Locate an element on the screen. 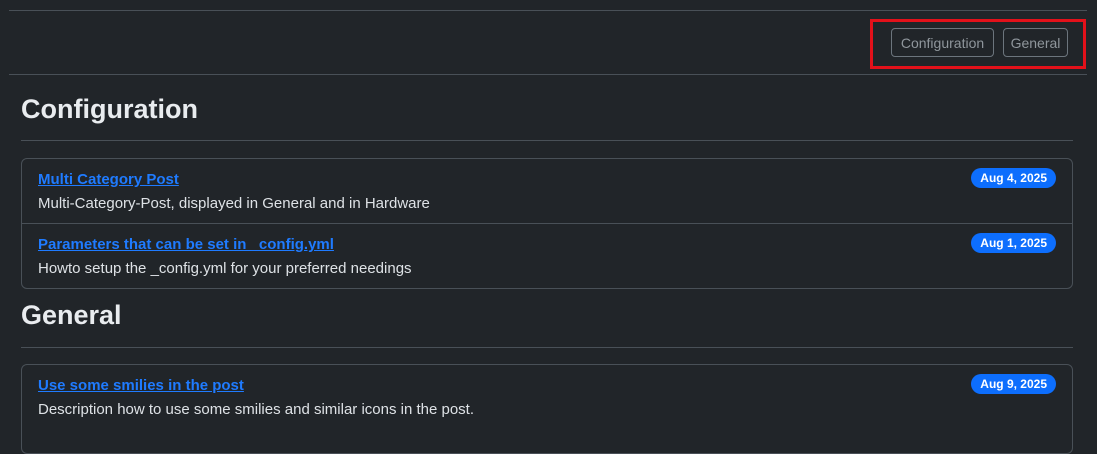  section-title-general: General is located at coordinates (71, 315).